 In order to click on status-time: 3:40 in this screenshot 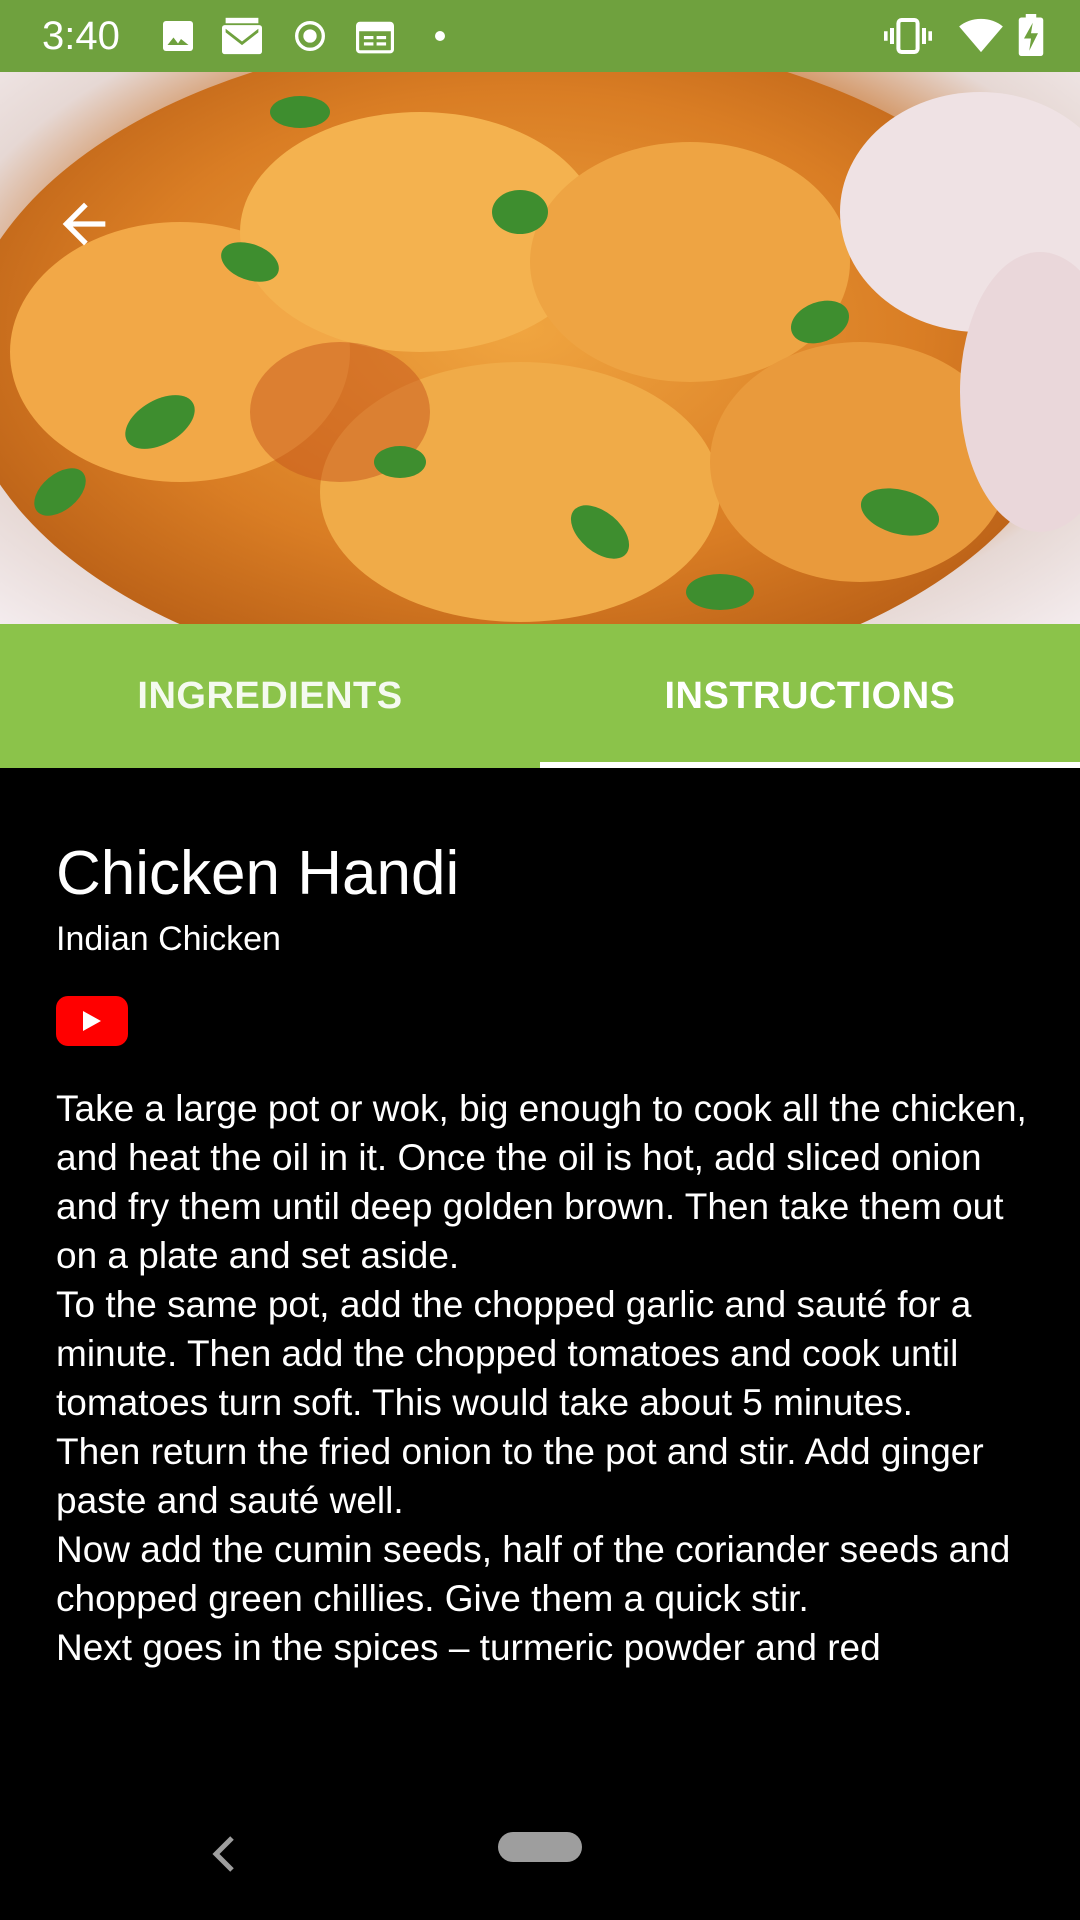, I will do `click(81, 36)`.